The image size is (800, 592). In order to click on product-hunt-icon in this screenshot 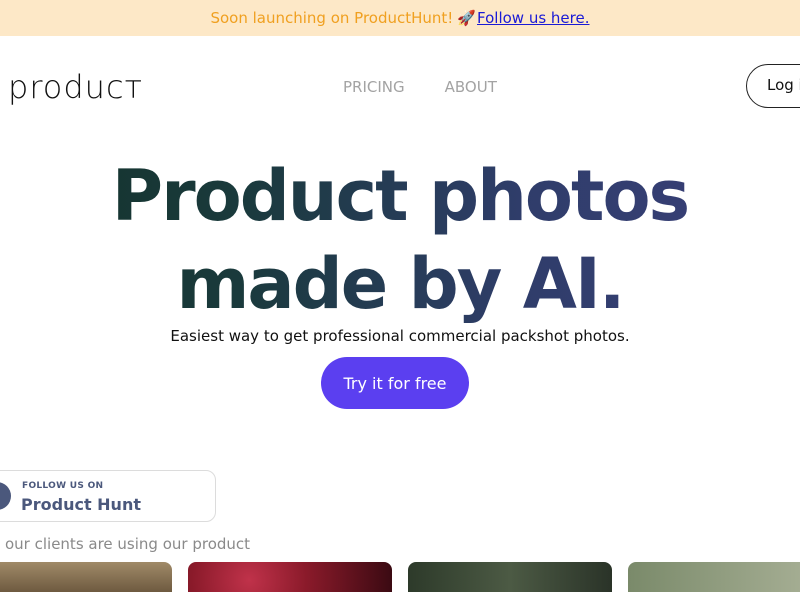, I will do `click(5, 496)`.